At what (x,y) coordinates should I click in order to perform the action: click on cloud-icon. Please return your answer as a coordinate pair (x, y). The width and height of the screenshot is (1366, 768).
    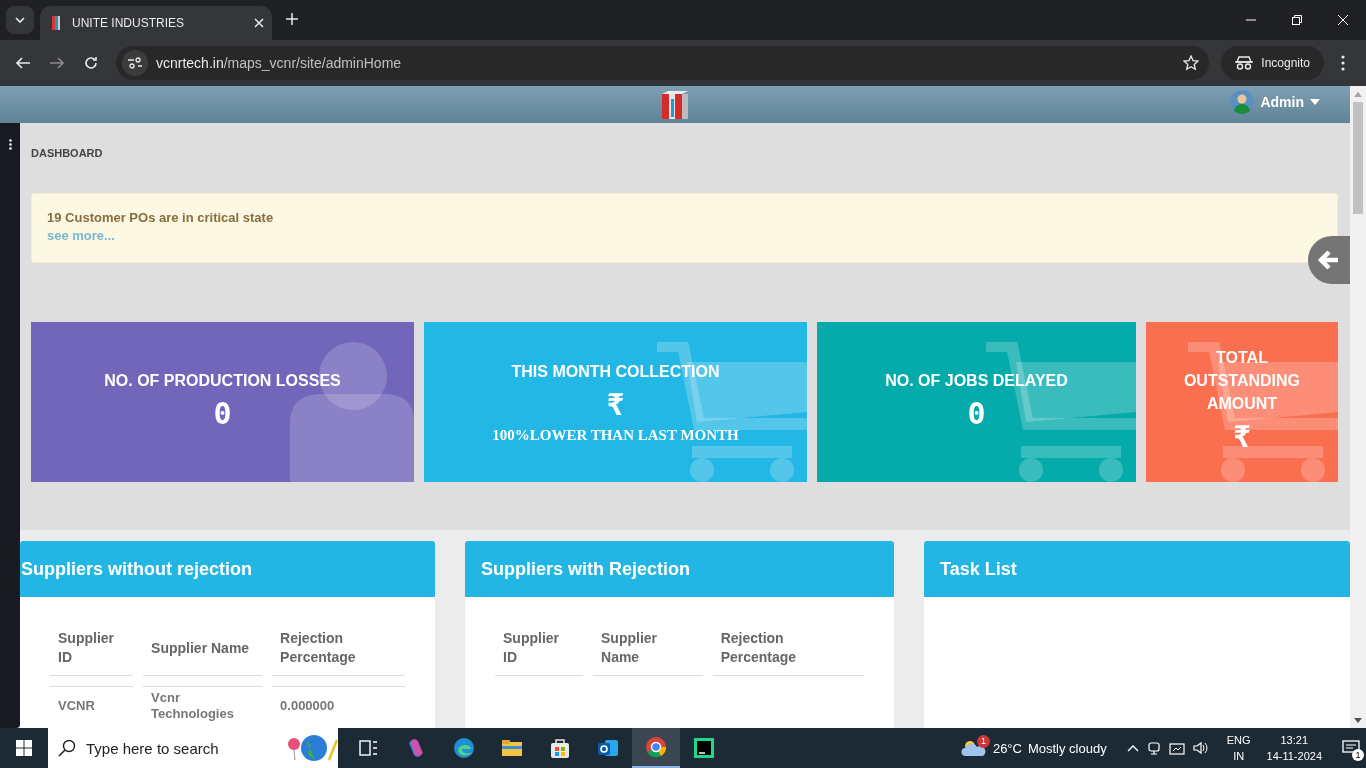
    Looking at the image, I should click on (973, 748).